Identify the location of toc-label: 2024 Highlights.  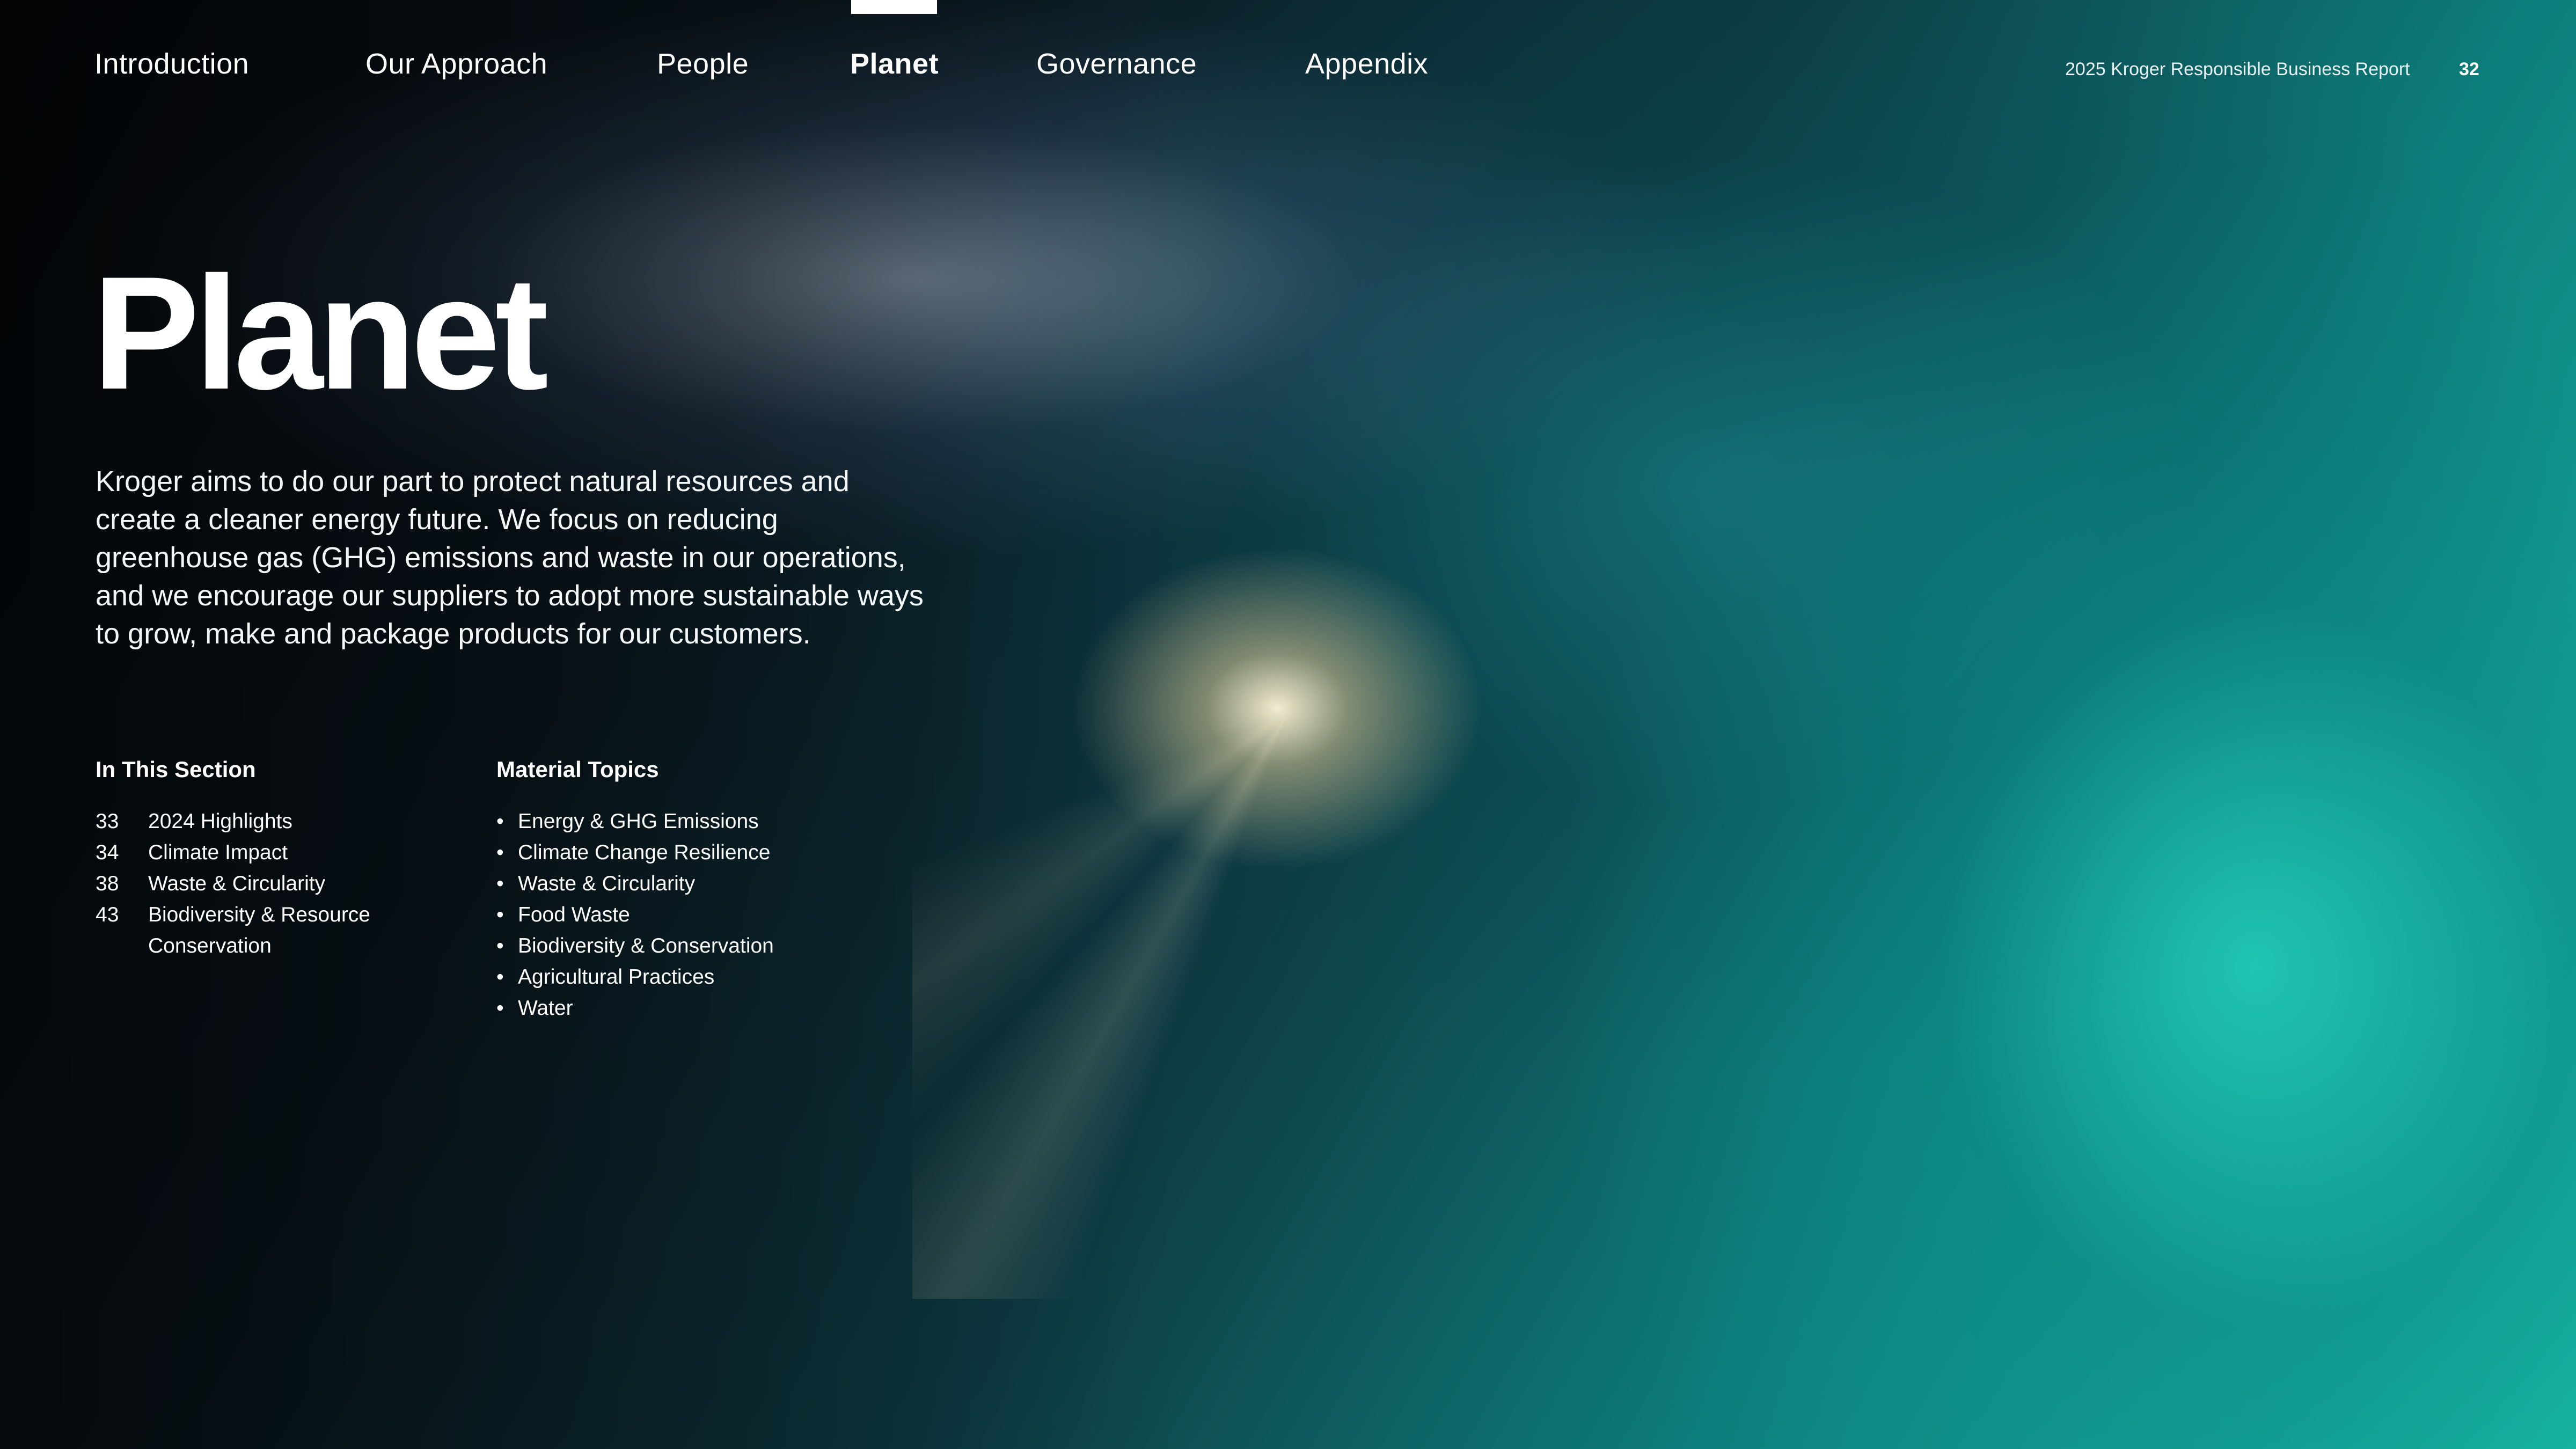
(220, 821).